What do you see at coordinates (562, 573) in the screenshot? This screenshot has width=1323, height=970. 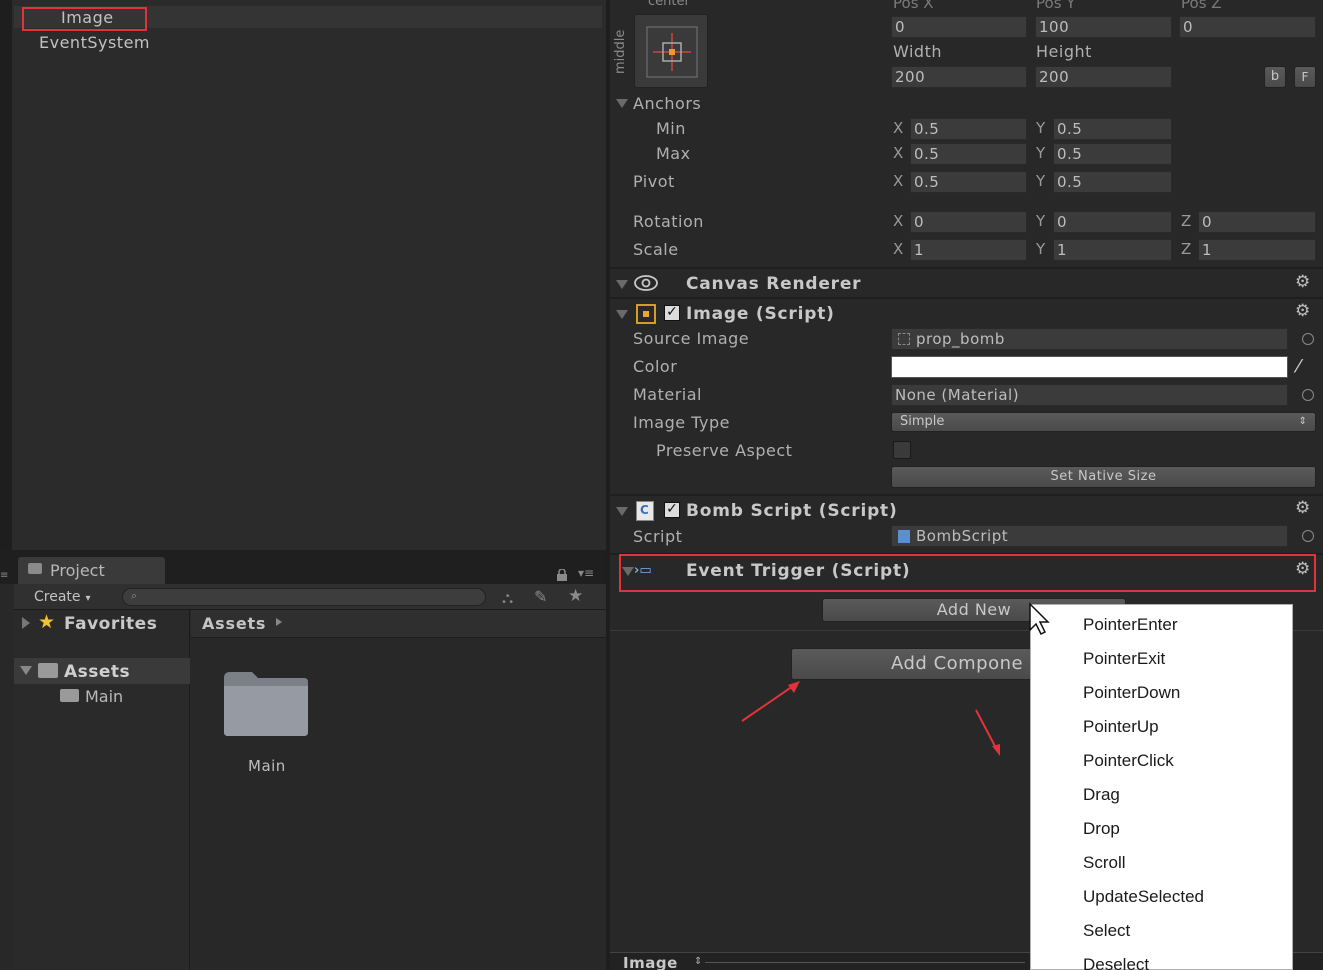 I see `lock-icon` at bounding box center [562, 573].